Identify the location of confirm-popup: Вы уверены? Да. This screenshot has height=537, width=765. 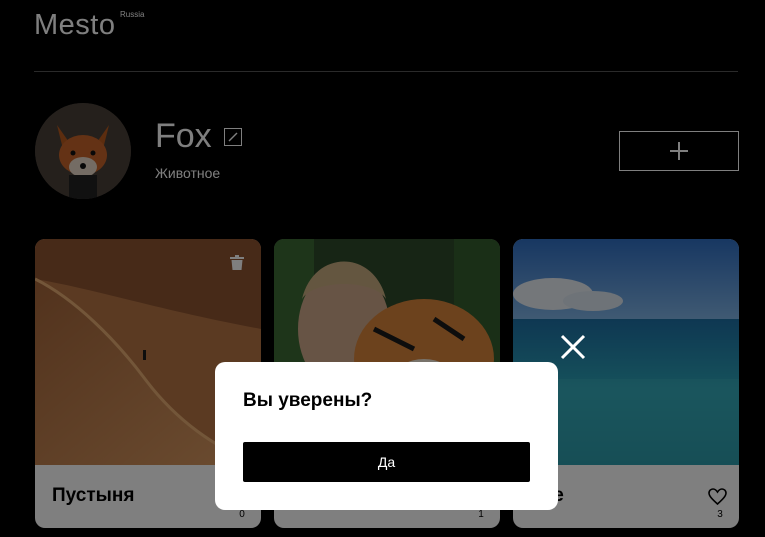
(386, 436).